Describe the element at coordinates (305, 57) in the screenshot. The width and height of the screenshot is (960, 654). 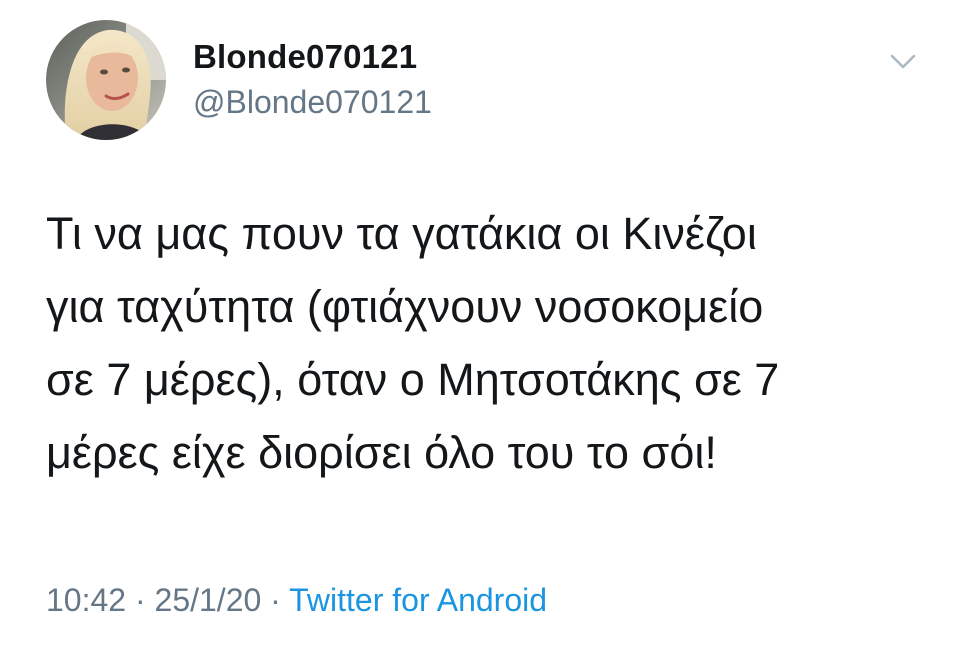
I see `display-name: Blonde070121` at that location.